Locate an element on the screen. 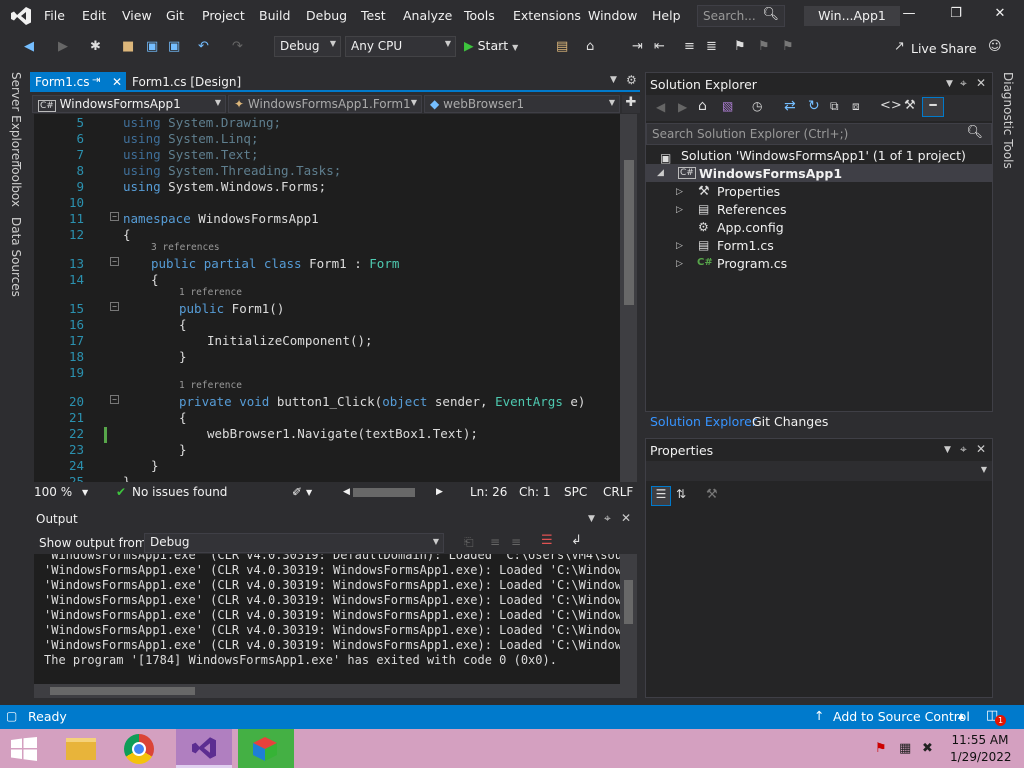 The image size is (1024, 768). uncomment-icon: ≣ is located at coordinates (711, 46).